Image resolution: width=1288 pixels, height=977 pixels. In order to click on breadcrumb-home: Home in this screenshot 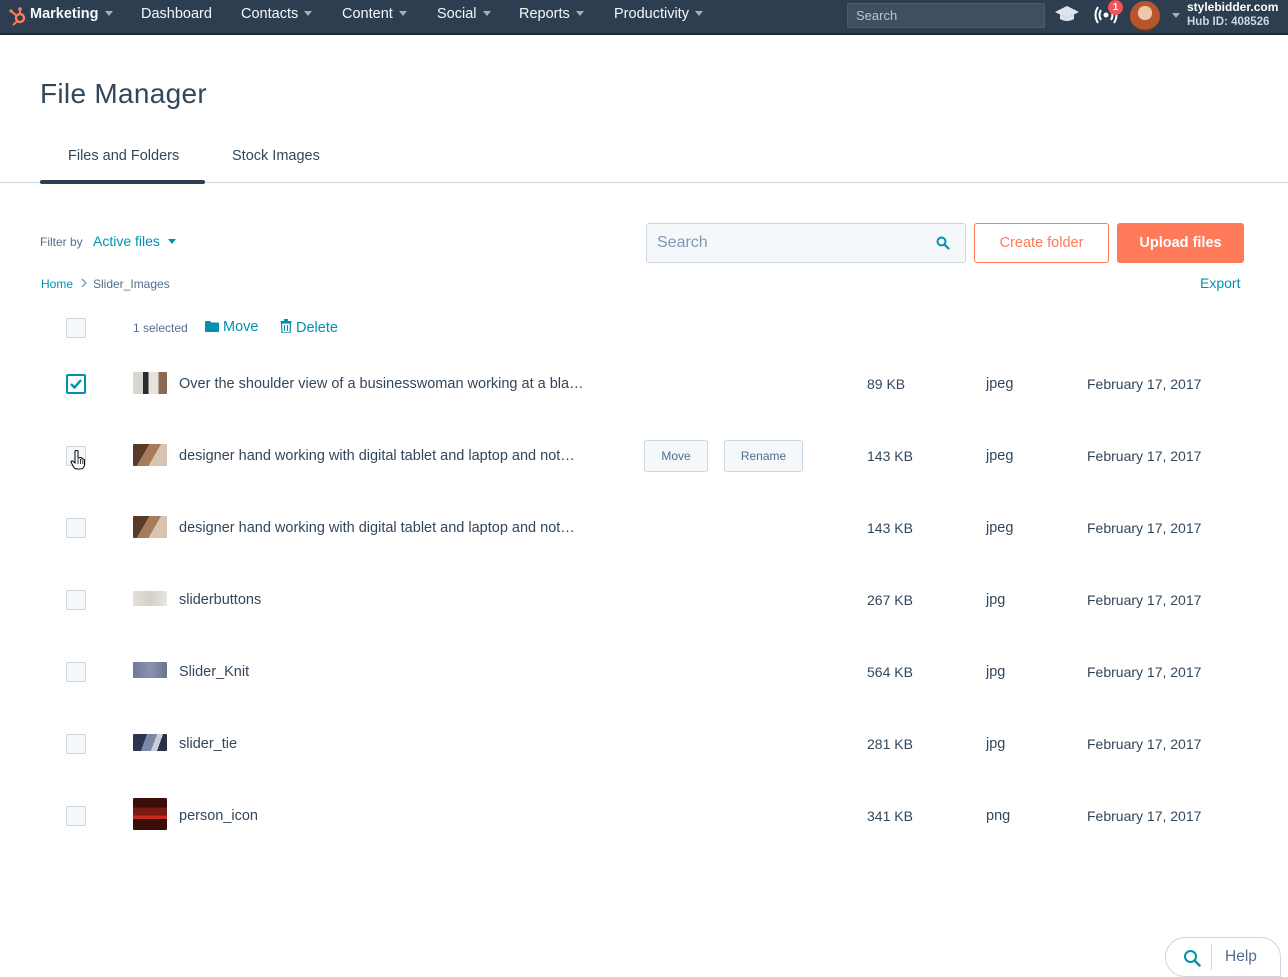, I will do `click(57, 284)`.